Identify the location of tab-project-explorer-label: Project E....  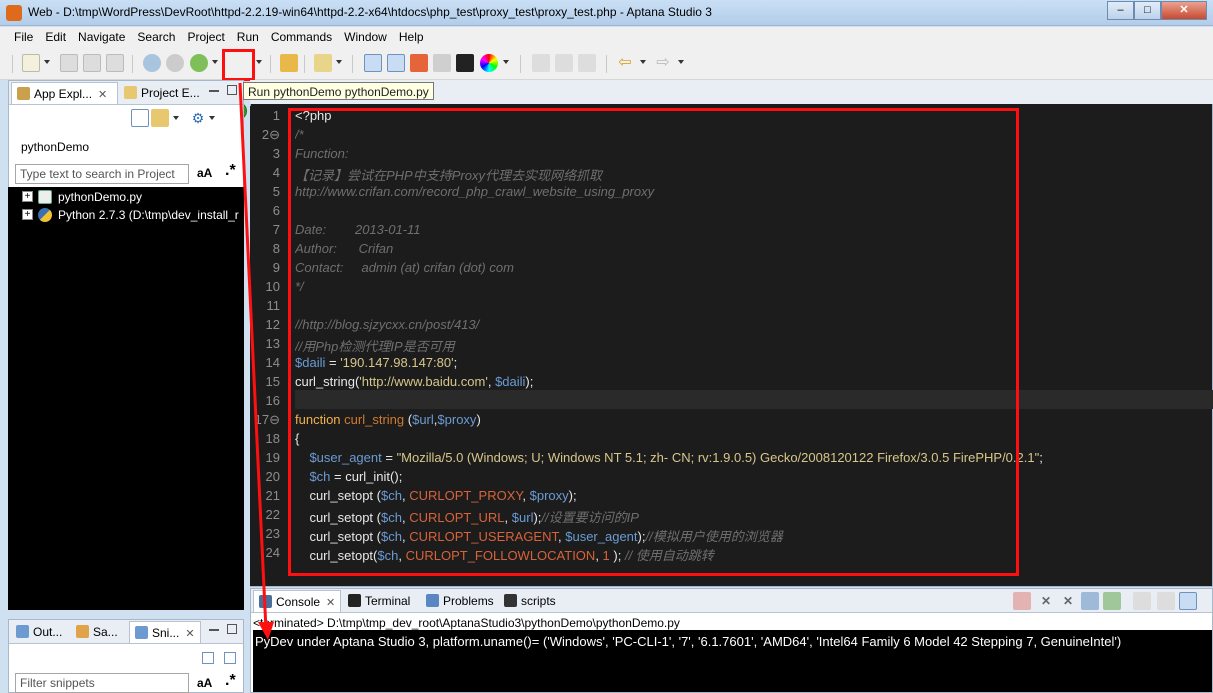
(170, 93).